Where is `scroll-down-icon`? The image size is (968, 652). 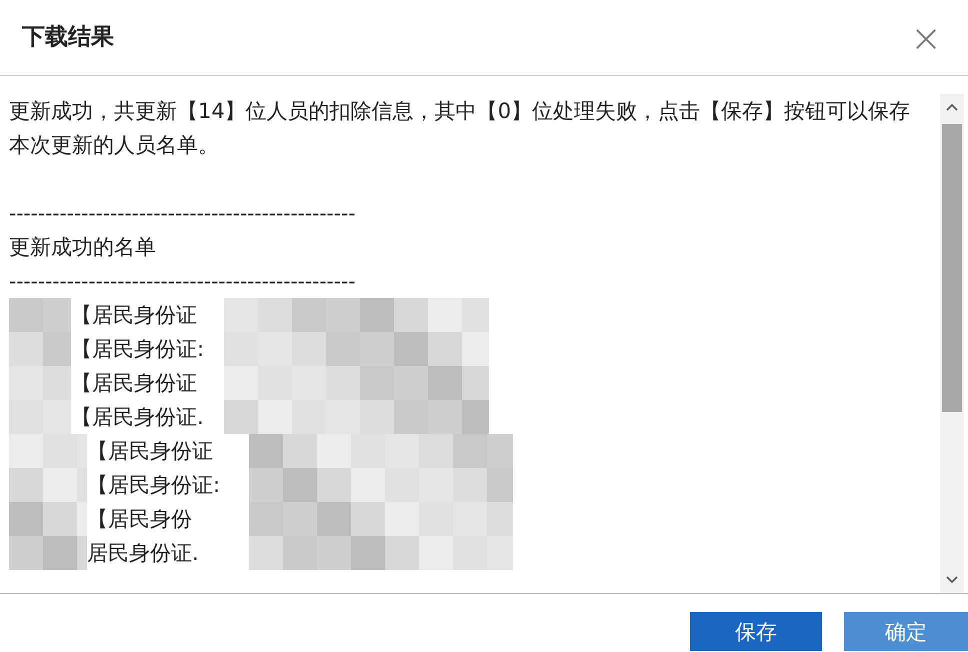
scroll-down-icon is located at coordinates (952, 580).